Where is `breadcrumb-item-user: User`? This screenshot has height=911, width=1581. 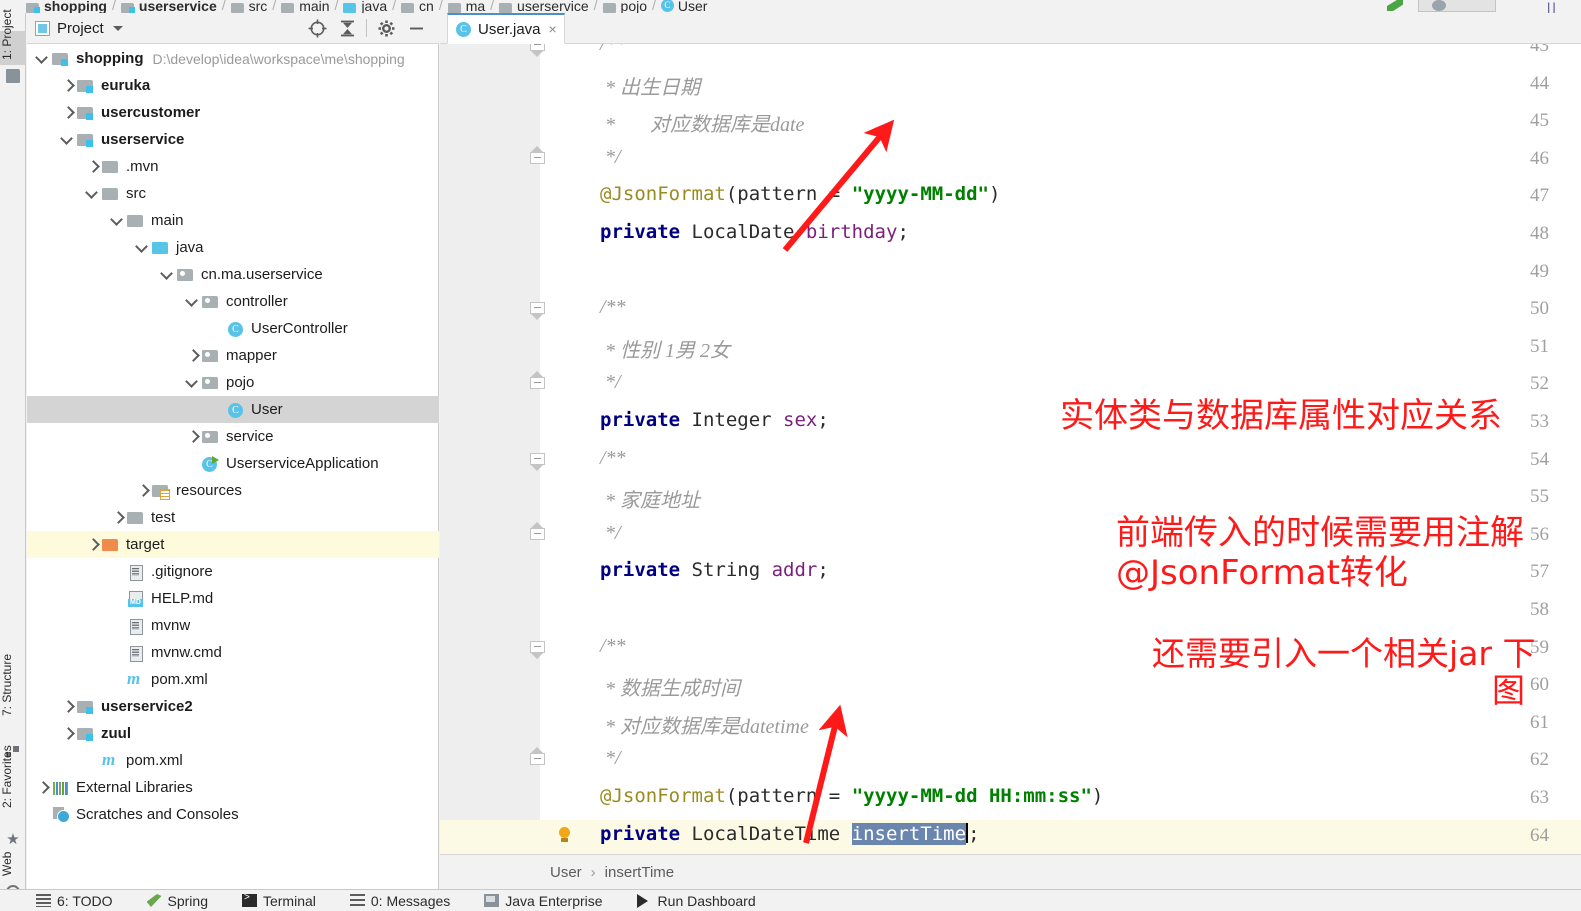
breadcrumb-item-user: User is located at coordinates (683, 6).